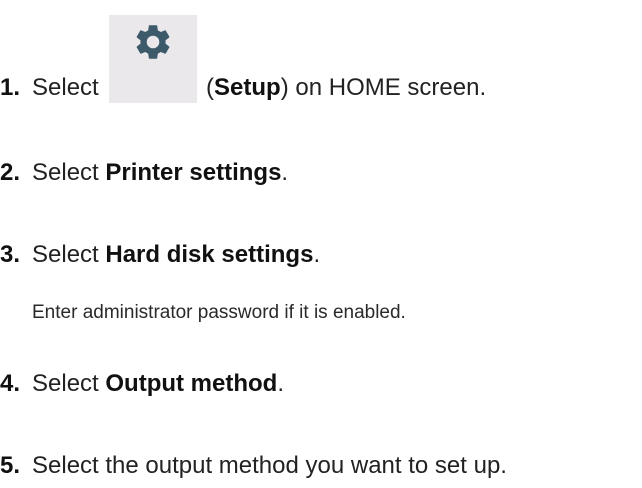 This screenshot has height=488, width=642. I want to click on step-text: Select Printer settings., so click(160, 173).